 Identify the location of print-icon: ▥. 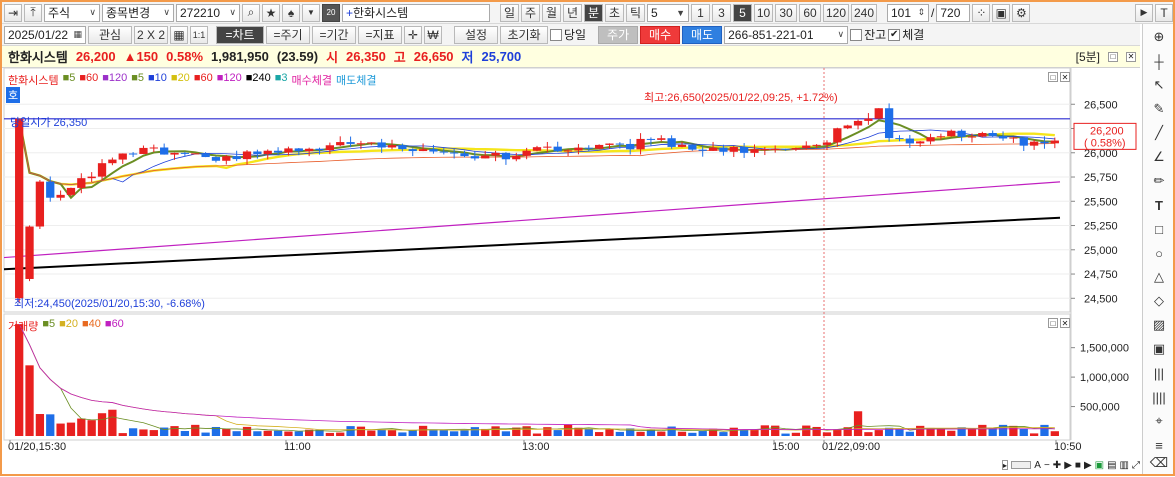
(1124, 465).